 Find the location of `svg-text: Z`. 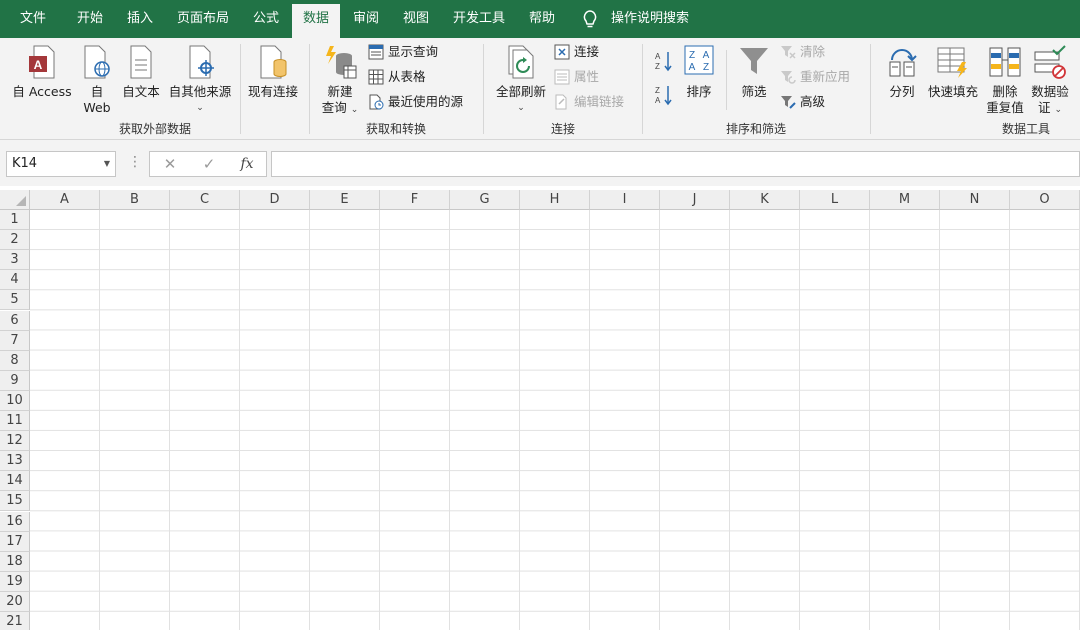

svg-text: Z is located at coordinates (657, 90).